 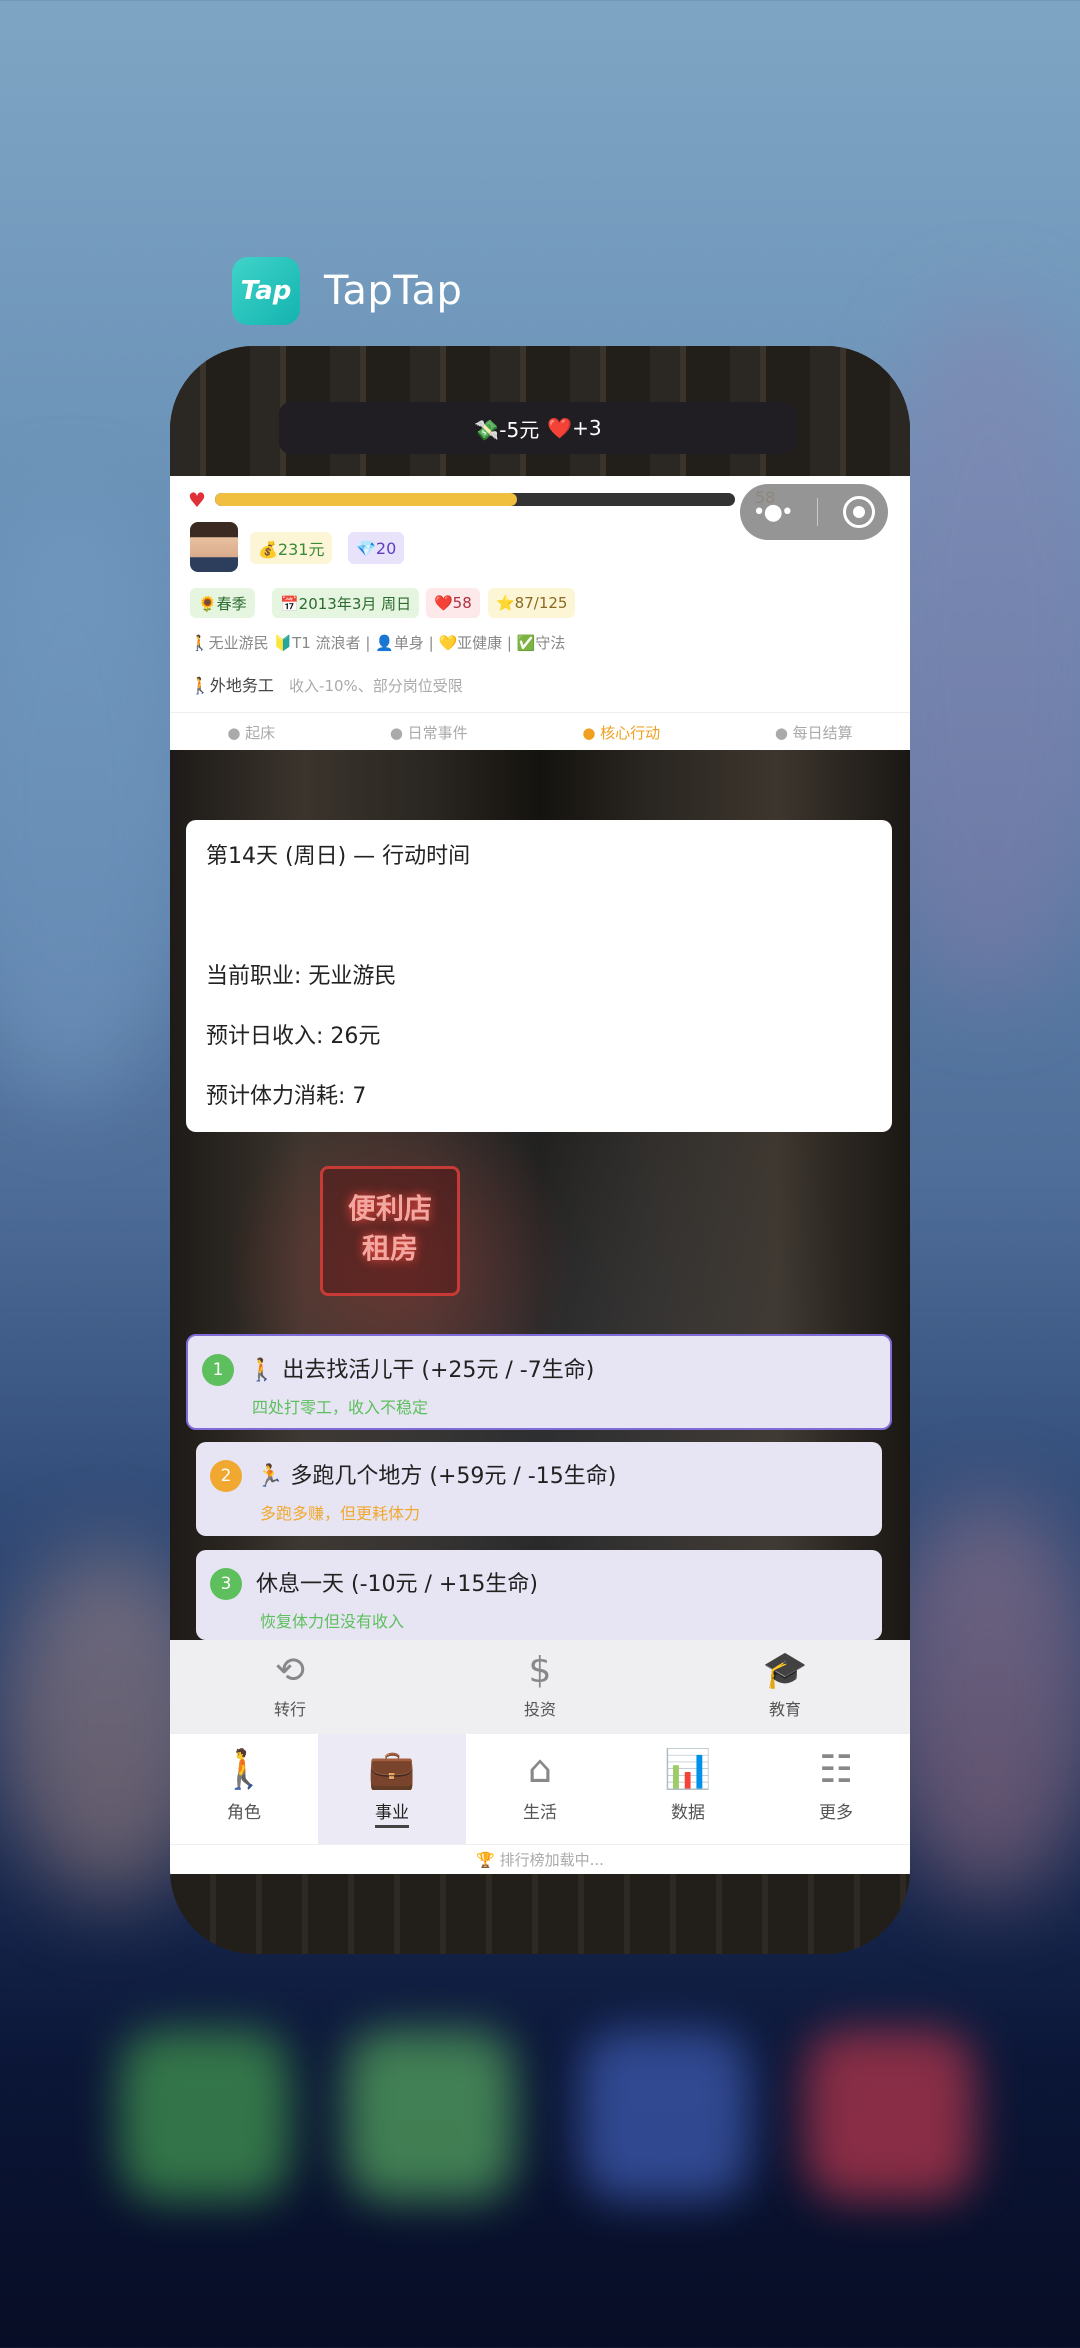 What do you see at coordinates (389, 1208) in the screenshot?
I see `sign-line-1: 便利店` at bounding box center [389, 1208].